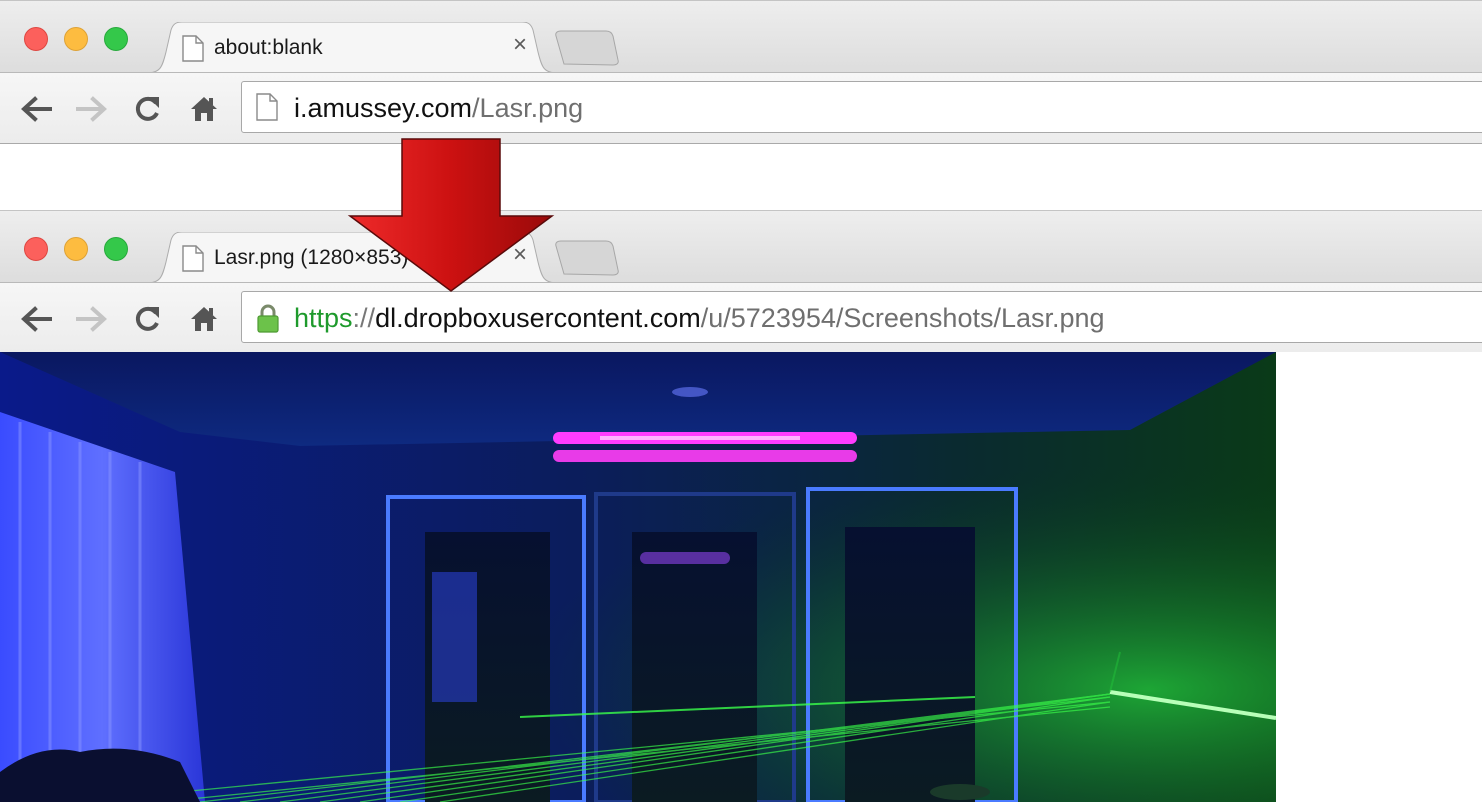 Image resolution: width=1482 pixels, height=802 pixels. I want to click on toolbar-divider, so click(741, 143).